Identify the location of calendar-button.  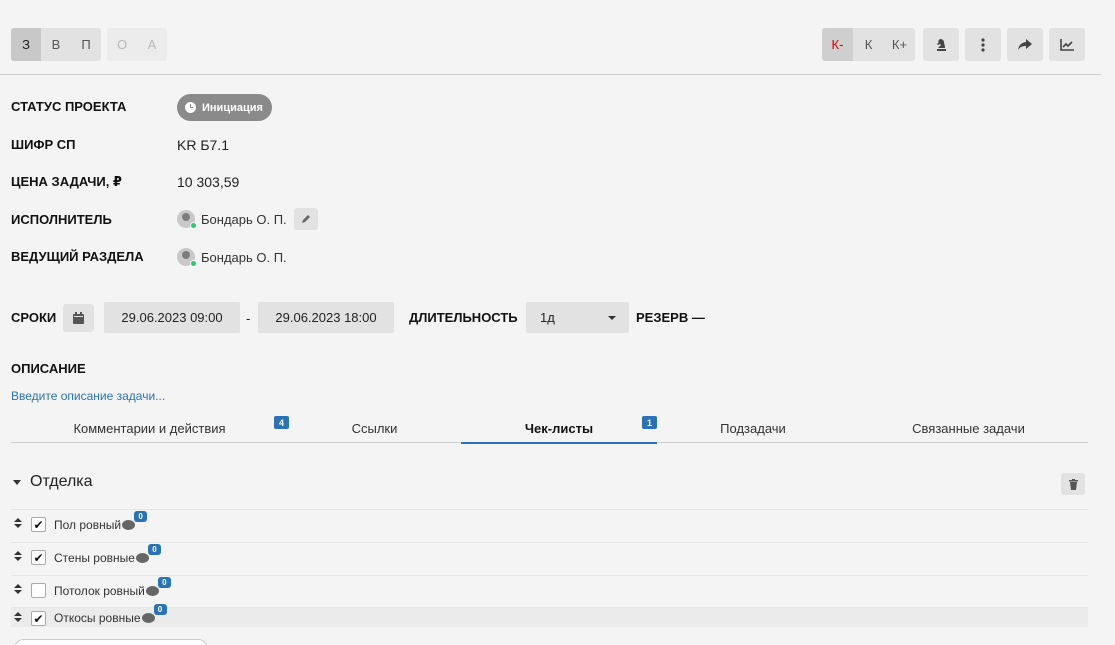
(78, 318).